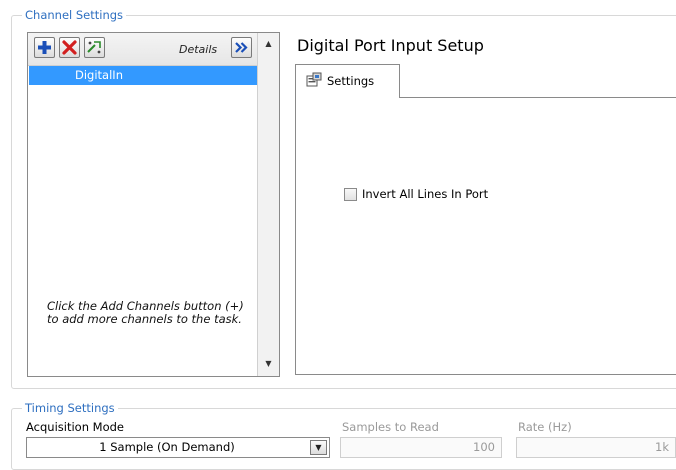  I want to click on details-button, so click(241, 47).